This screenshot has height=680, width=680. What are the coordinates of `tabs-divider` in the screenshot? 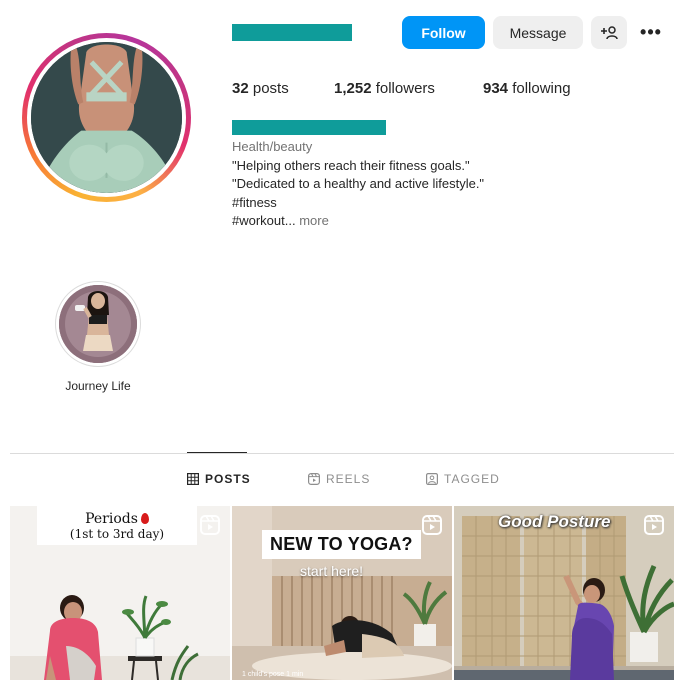 It's located at (342, 453).